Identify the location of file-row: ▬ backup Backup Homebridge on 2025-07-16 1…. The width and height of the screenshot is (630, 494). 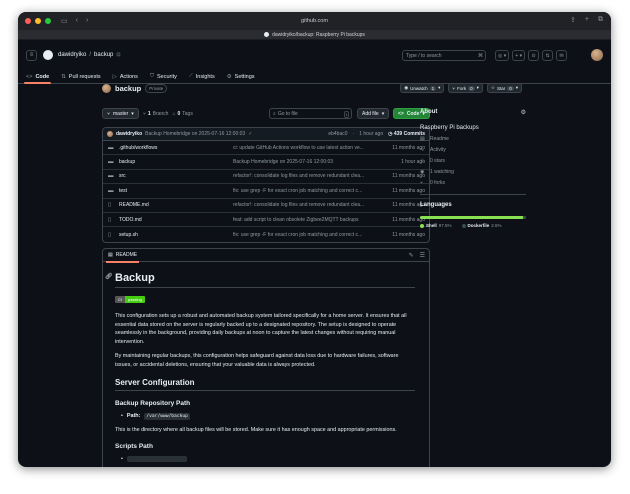
(266, 162).